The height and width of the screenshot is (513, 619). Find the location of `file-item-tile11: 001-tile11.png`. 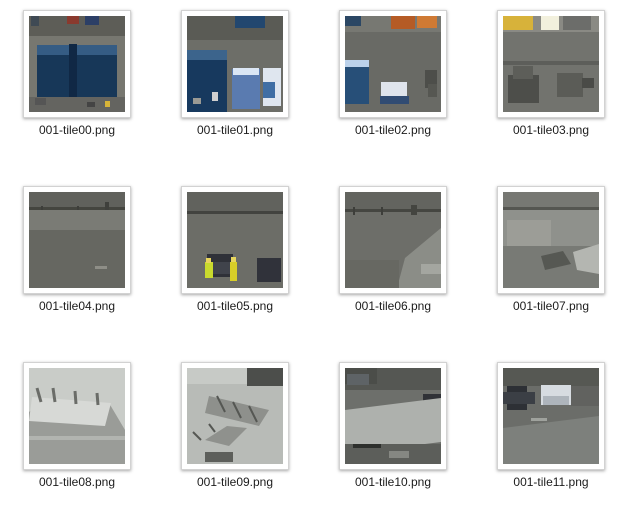

file-item-tile11: 001-tile11.png is located at coordinates (548, 427).